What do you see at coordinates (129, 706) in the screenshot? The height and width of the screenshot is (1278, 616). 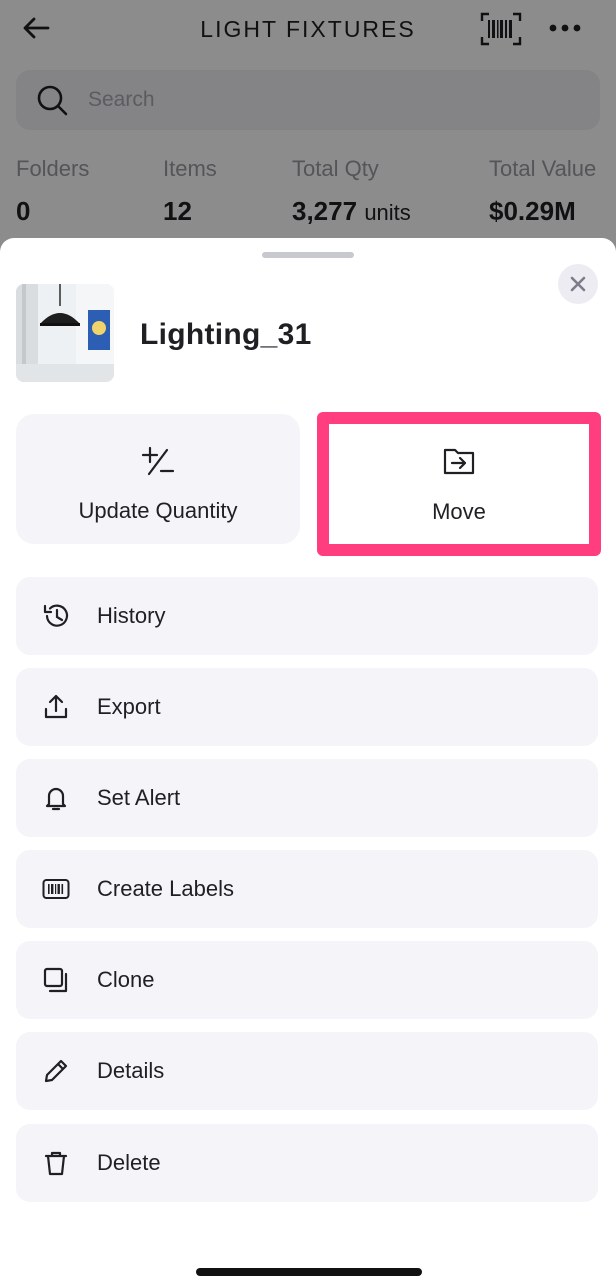 I see `menu-item-label: Export` at bounding box center [129, 706].